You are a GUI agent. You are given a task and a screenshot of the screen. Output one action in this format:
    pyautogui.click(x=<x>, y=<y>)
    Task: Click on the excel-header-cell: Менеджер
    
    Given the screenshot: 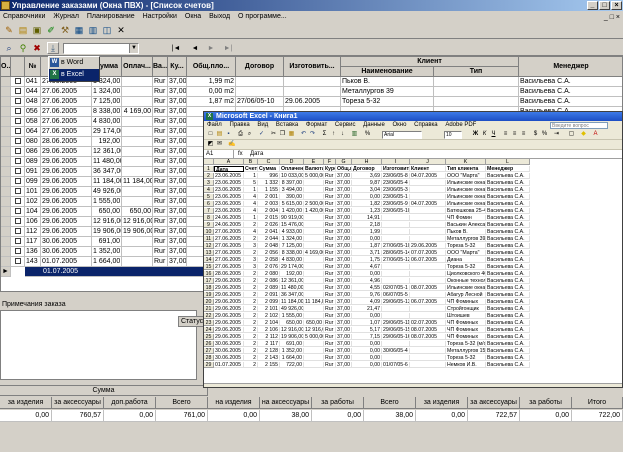 What is the action you would take?
    pyautogui.click(x=508, y=169)
    